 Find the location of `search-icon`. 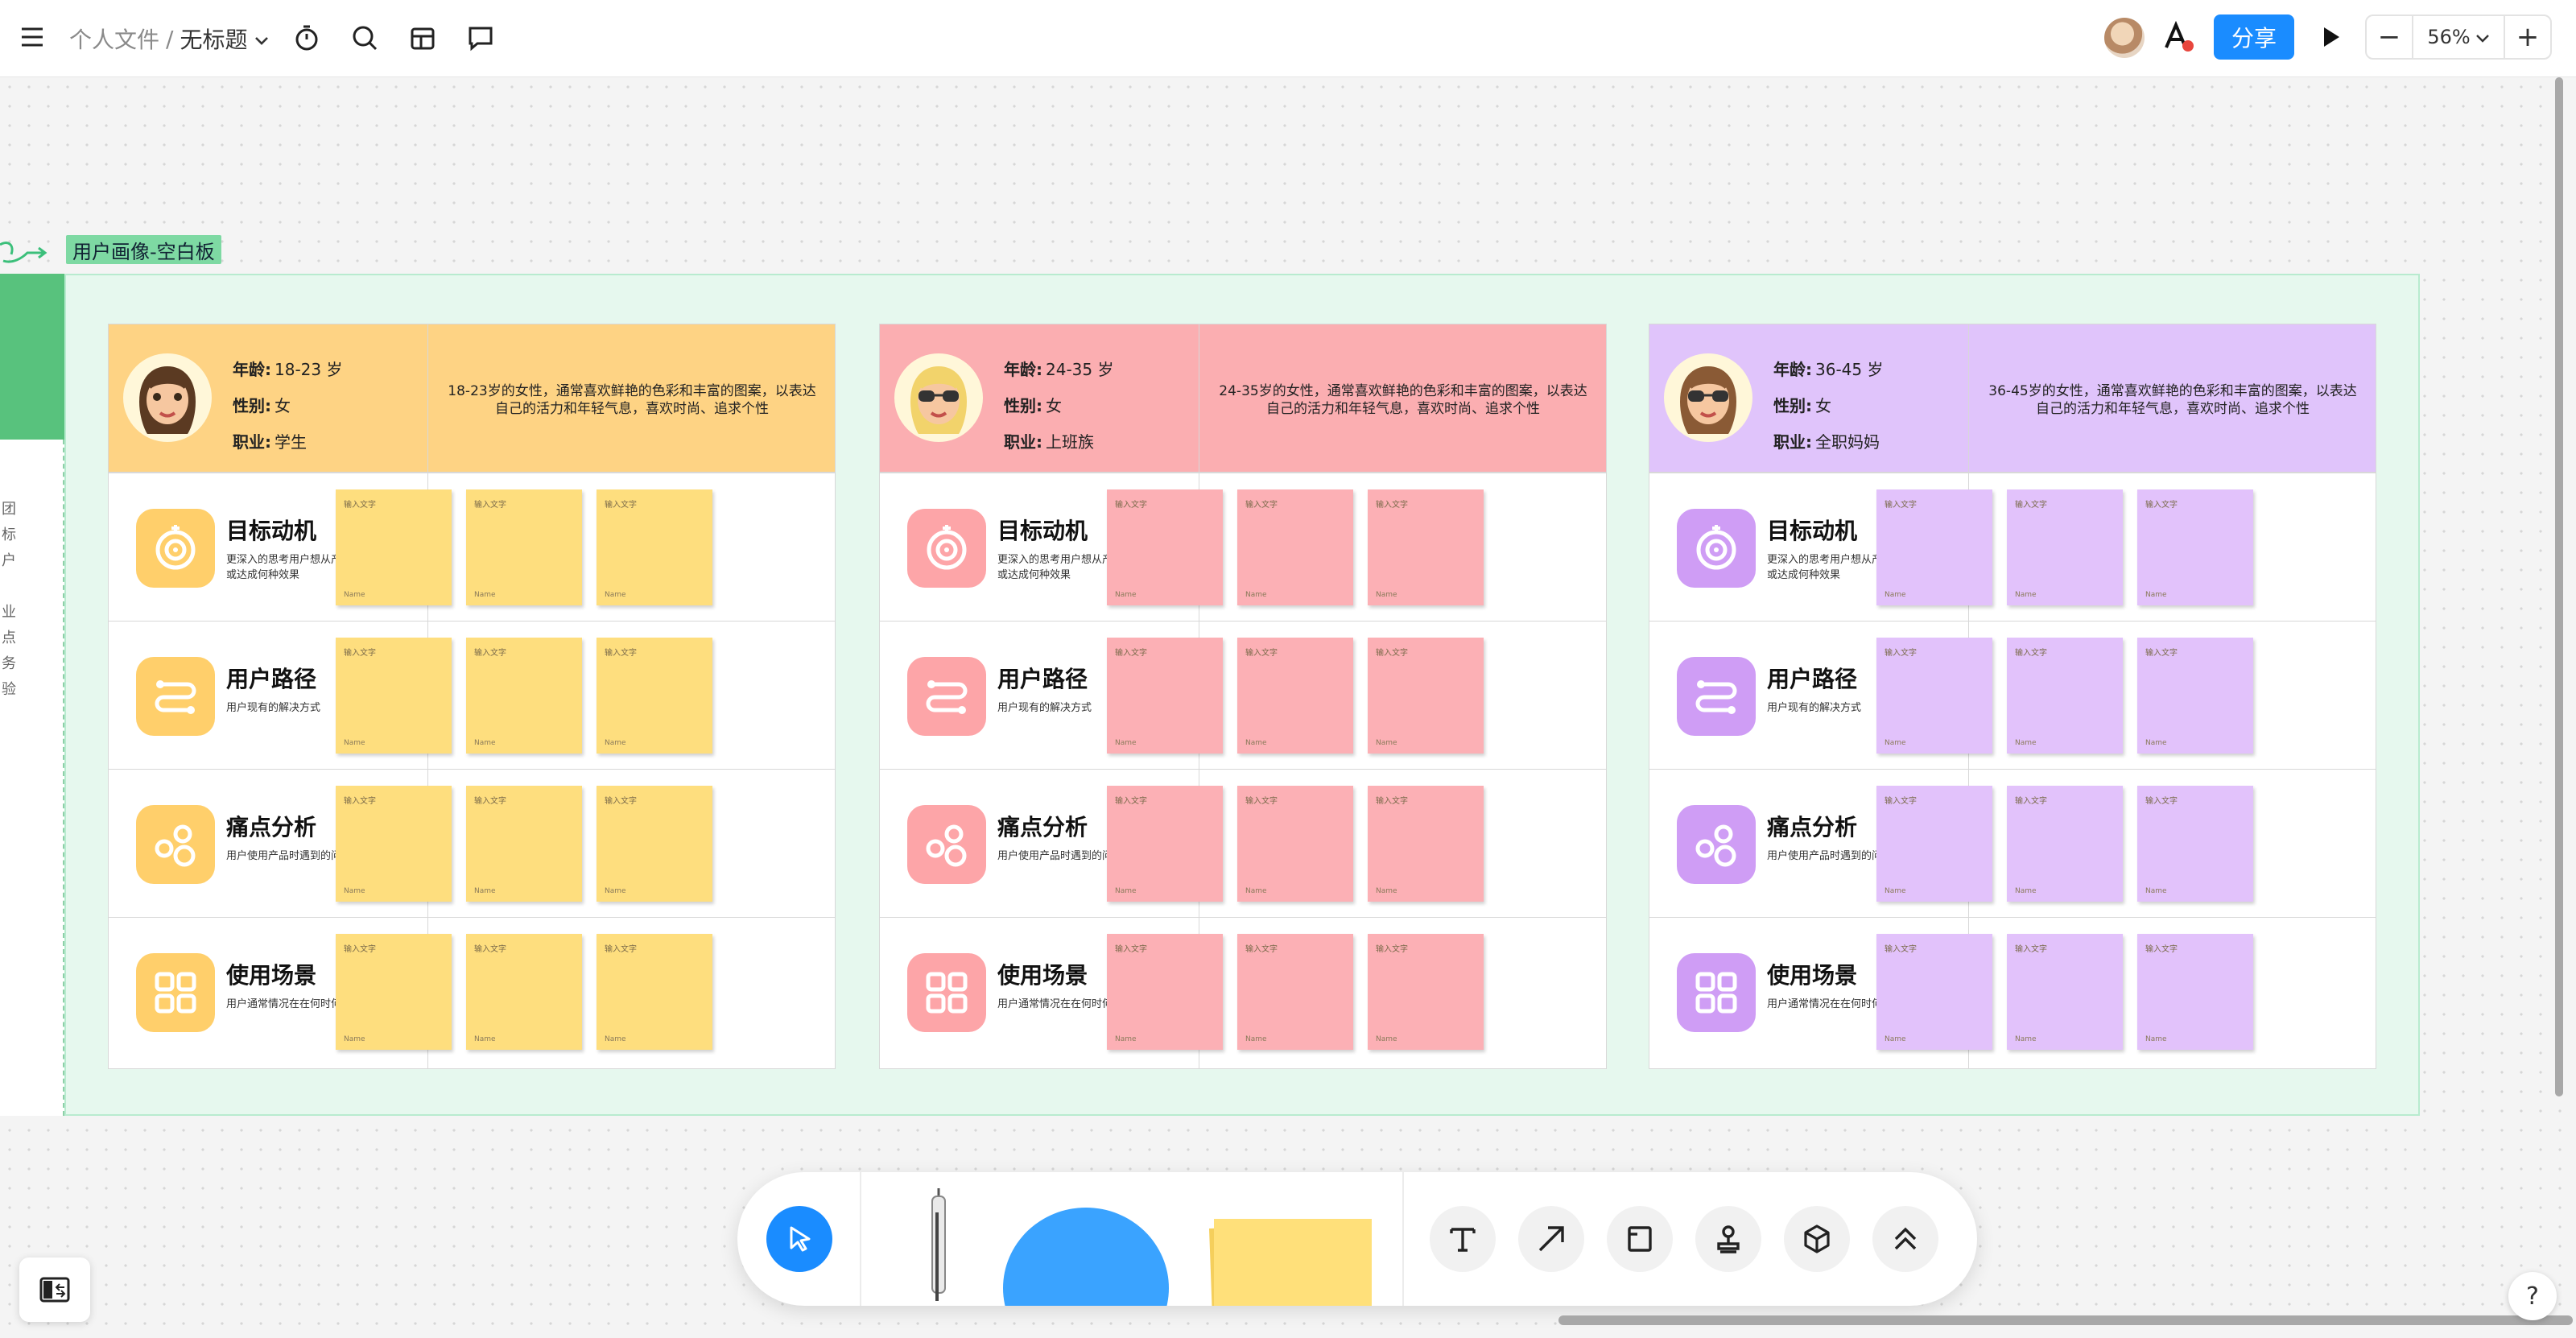

search-icon is located at coordinates (364, 38).